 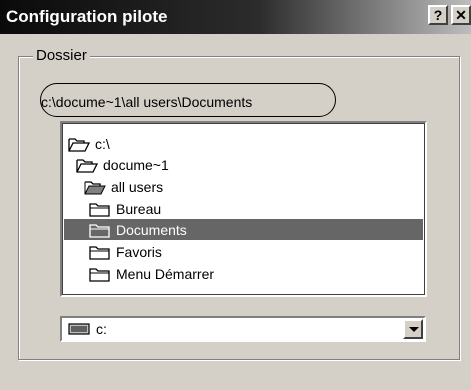 I want to click on drive-dropdown-button, so click(x=413, y=329).